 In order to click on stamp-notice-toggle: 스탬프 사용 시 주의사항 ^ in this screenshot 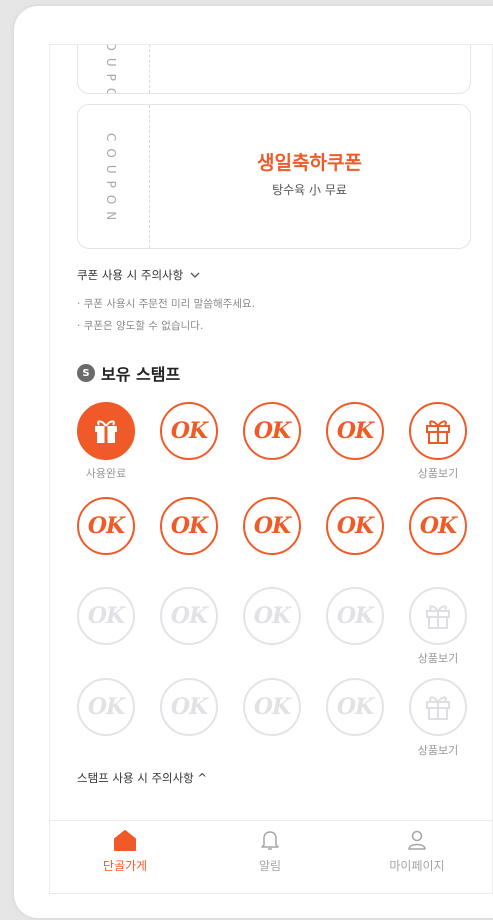, I will do `click(142, 778)`.